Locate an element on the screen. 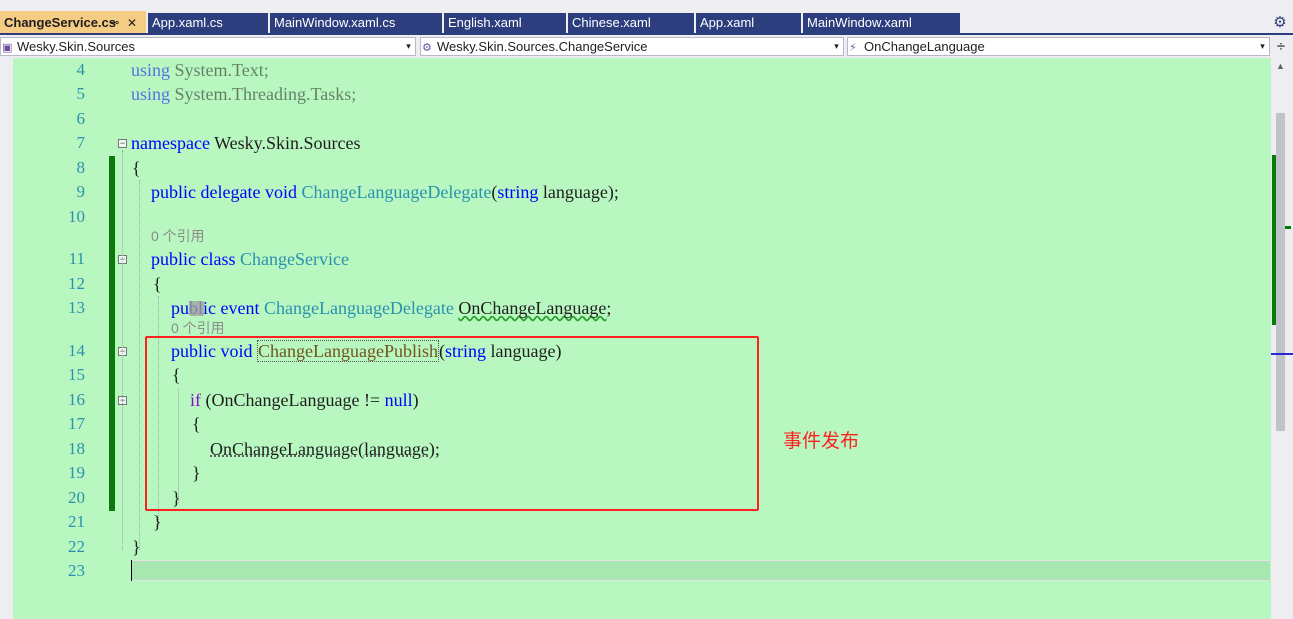 This screenshot has height=619, width=1293. pin-icon: ⊸ is located at coordinates (114, 23).